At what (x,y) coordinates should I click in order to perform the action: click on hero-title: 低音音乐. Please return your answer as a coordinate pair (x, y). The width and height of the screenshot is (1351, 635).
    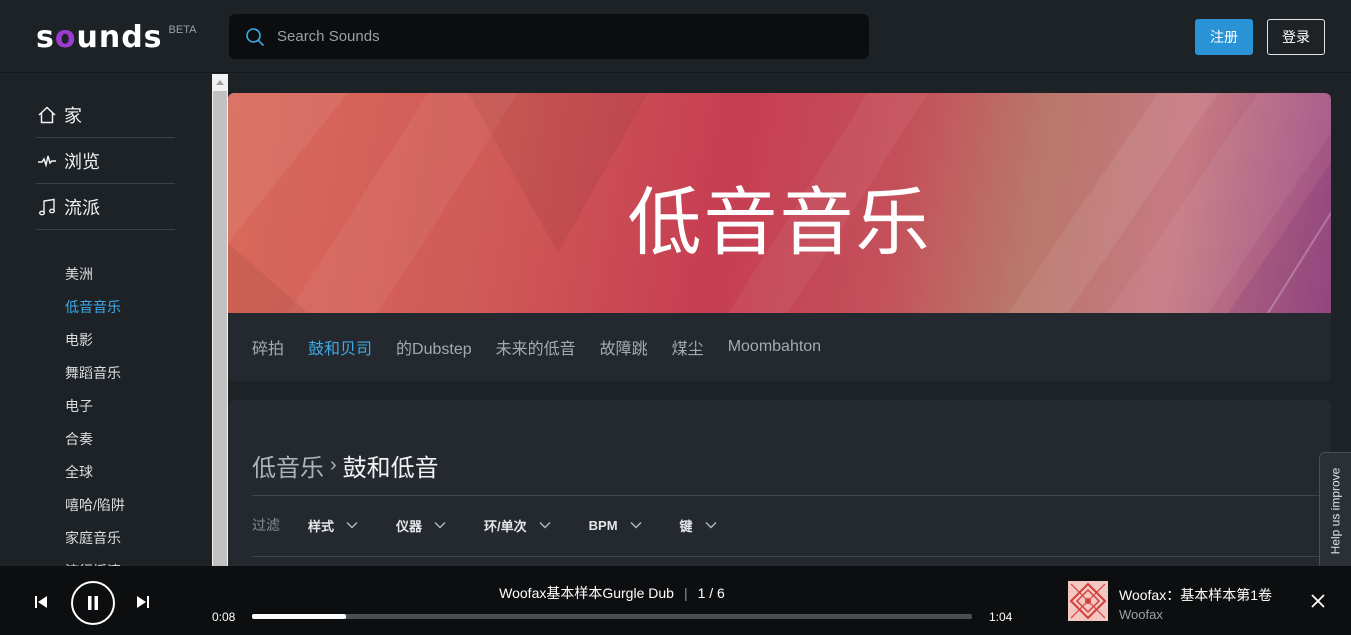
    Looking at the image, I should click on (779, 223).